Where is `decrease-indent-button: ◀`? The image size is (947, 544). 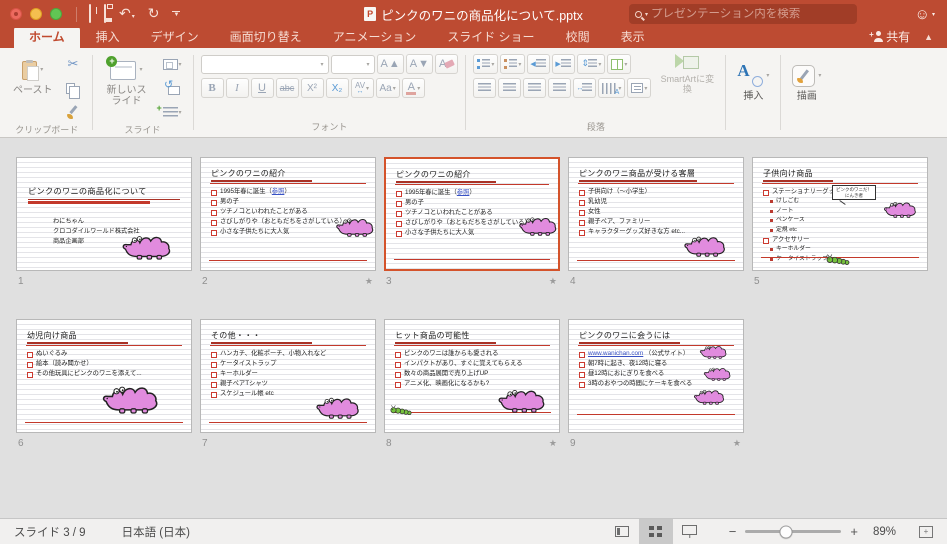 decrease-indent-button: ◀ is located at coordinates (539, 64).